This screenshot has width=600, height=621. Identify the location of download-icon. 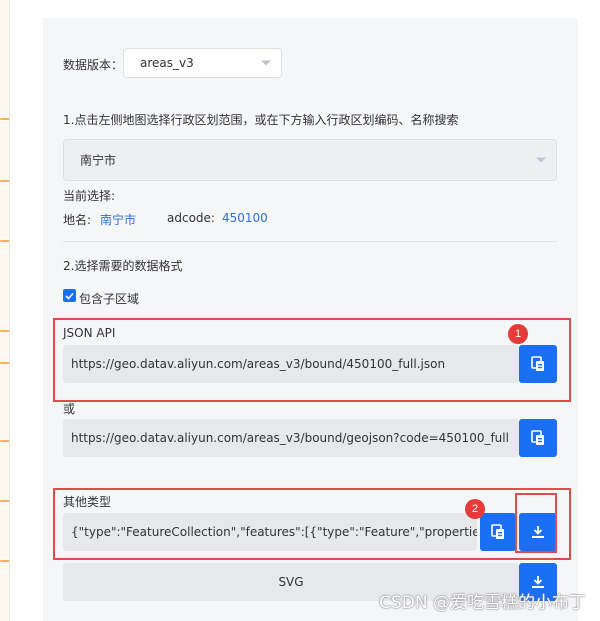
(538, 582).